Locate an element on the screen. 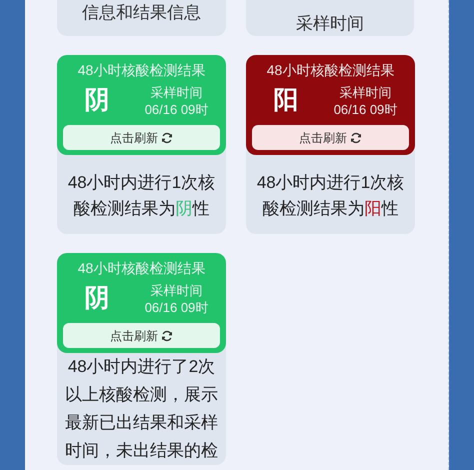 Image resolution: width=474 pixels, height=470 pixels. info-text: 采样时间 is located at coordinates (330, 24).